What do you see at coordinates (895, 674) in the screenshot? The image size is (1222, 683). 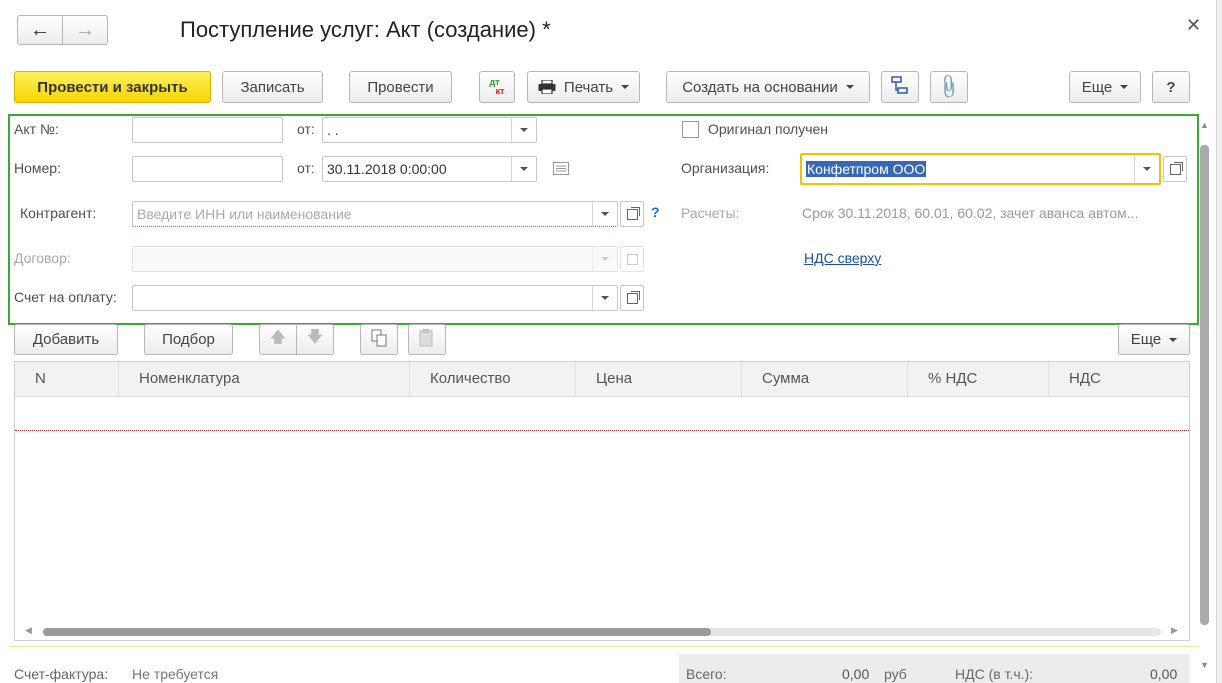 I see `currency-label: руб` at bounding box center [895, 674].